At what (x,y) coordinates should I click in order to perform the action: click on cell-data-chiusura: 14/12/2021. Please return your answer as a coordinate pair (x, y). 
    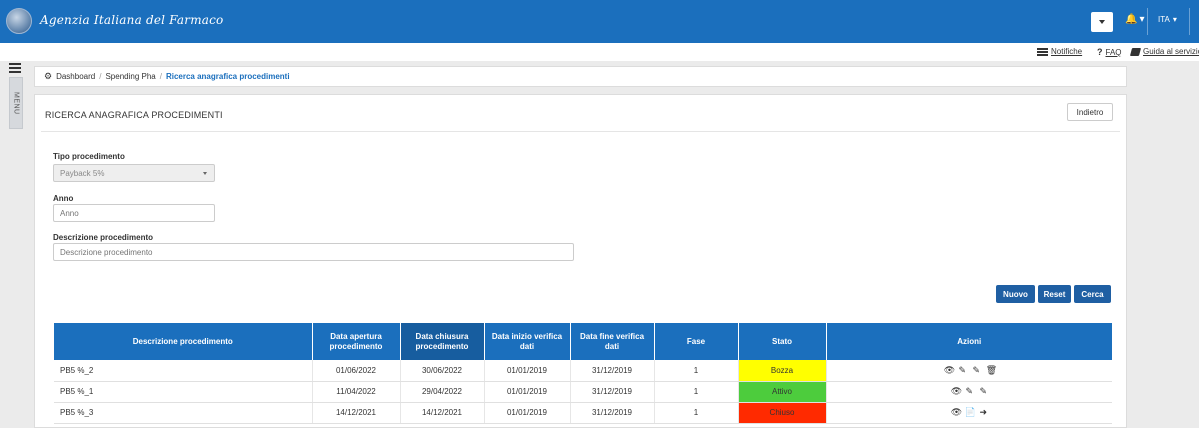
    Looking at the image, I should click on (442, 413).